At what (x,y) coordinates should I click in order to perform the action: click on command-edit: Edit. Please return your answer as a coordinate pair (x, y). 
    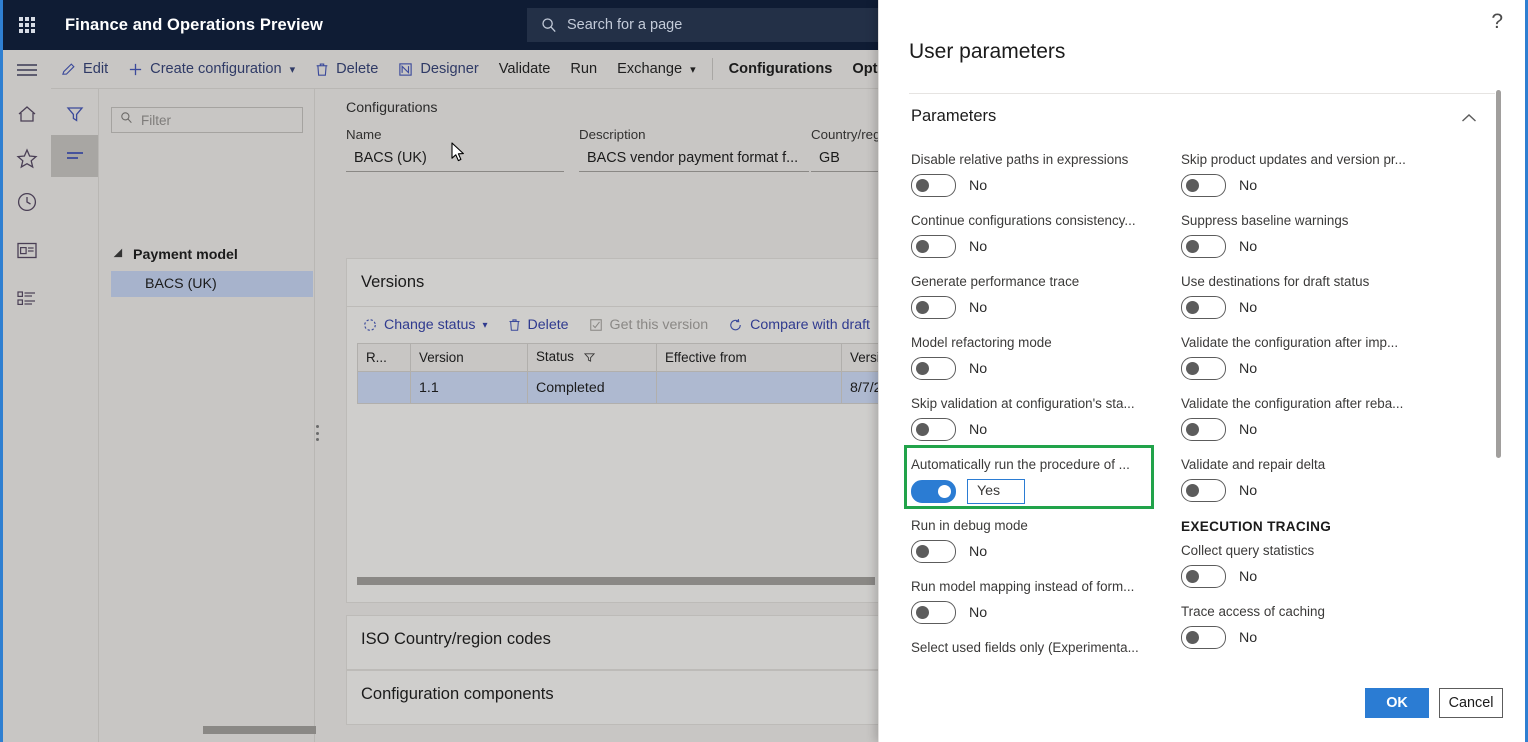
    Looking at the image, I should click on (84, 69).